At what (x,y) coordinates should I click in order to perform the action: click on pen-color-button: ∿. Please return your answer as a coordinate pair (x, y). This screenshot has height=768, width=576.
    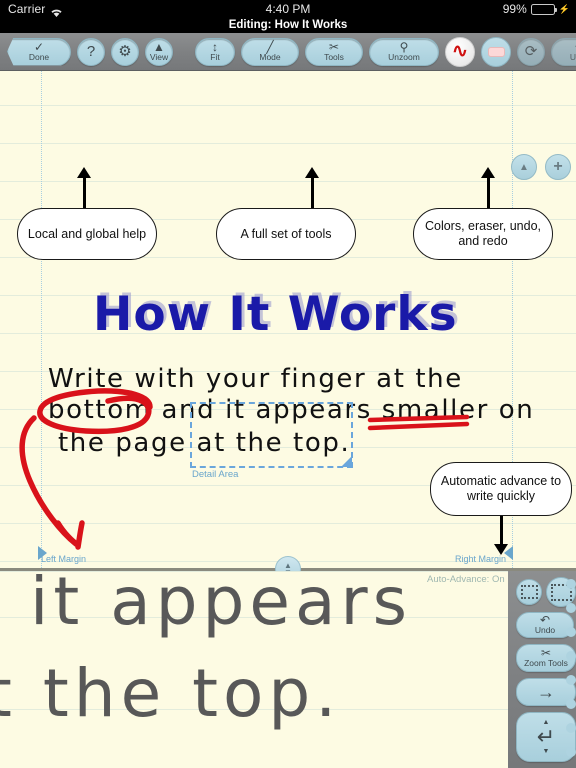
    Looking at the image, I should click on (460, 51).